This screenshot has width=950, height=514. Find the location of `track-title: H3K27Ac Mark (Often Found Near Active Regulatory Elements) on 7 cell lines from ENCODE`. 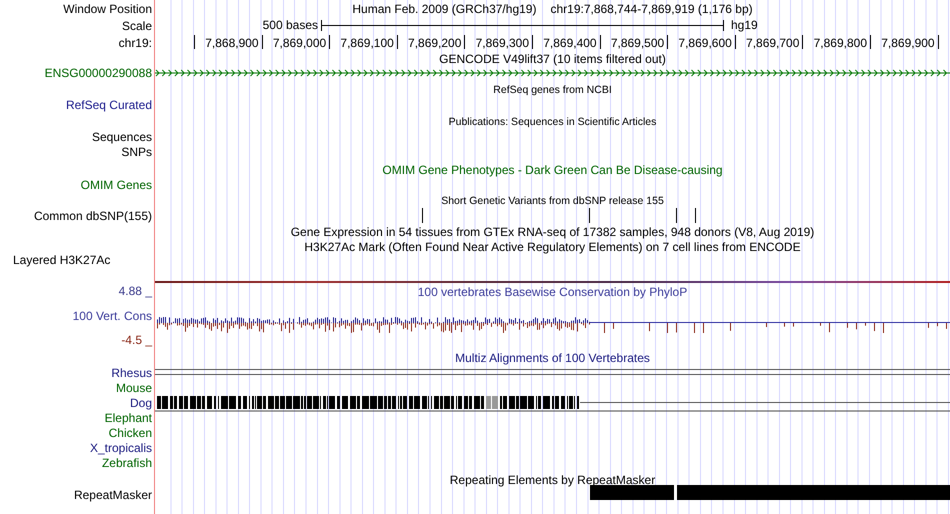

track-title: H3K27Ac Mark (Often Found Near Active Regulatory Elements) on 7 cell lines from ENCODE is located at coordinates (552, 246).